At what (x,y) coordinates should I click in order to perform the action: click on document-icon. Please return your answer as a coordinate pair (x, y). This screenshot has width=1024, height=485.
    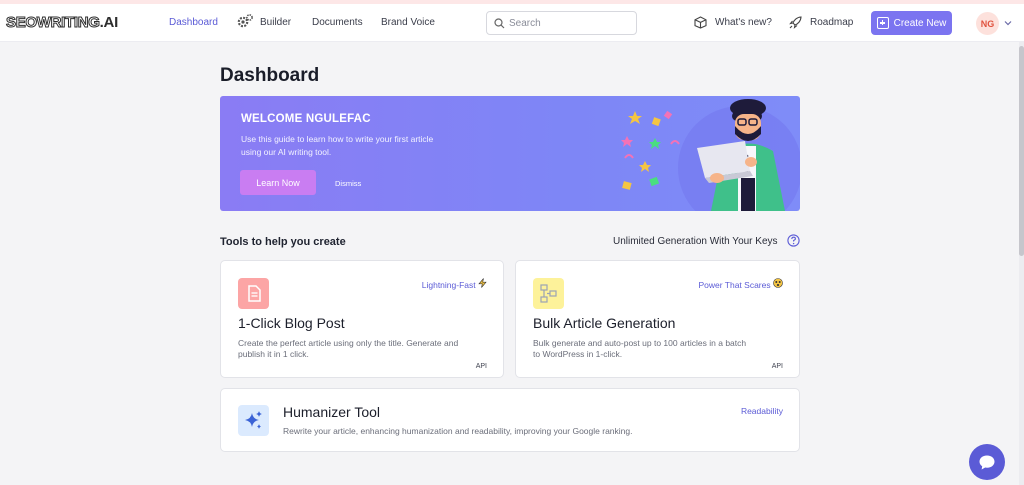
    Looking at the image, I should click on (253, 293).